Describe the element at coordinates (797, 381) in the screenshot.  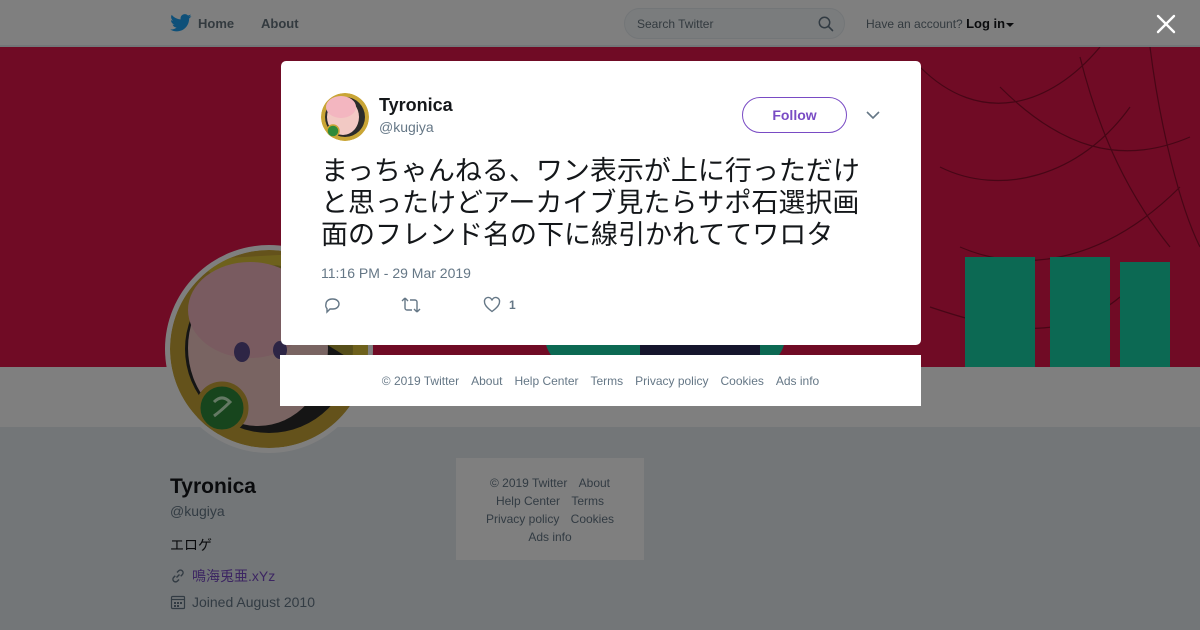
I see `footer-ads-info: Ads info` at that location.